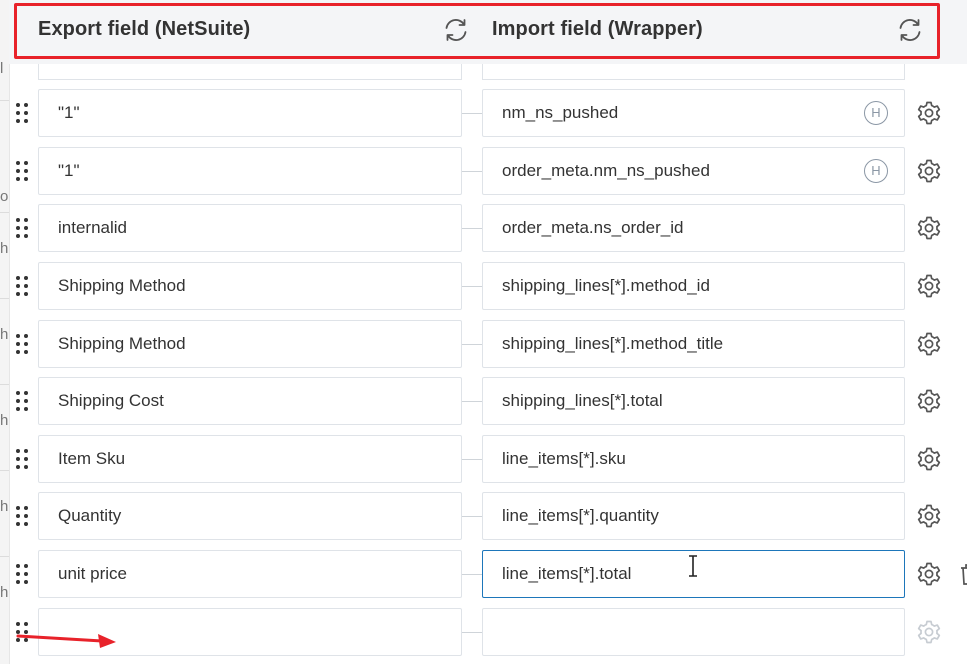 The height and width of the screenshot is (664, 967). Describe the element at coordinates (250, 401) in the screenshot. I see `export-field-input: Shipping Cost` at that location.